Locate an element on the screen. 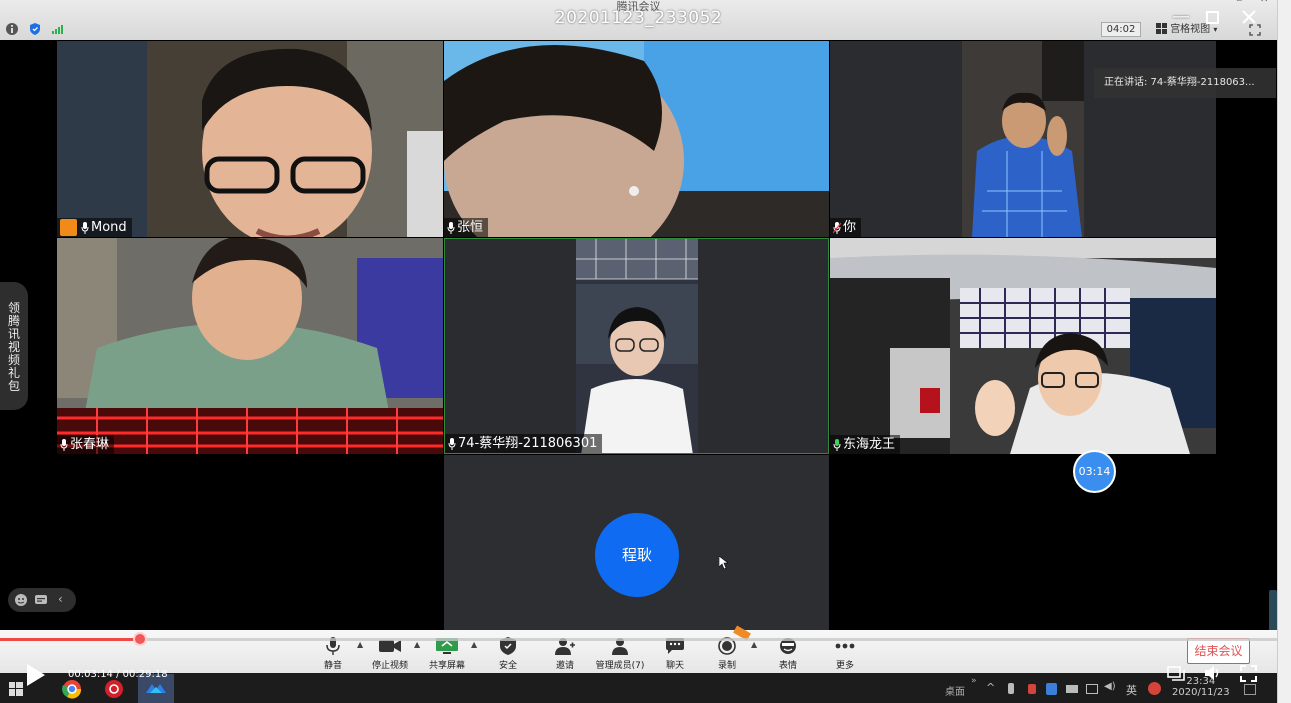 The image size is (1291, 703). mouse-cursor-icon is located at coordinates (723, 563).